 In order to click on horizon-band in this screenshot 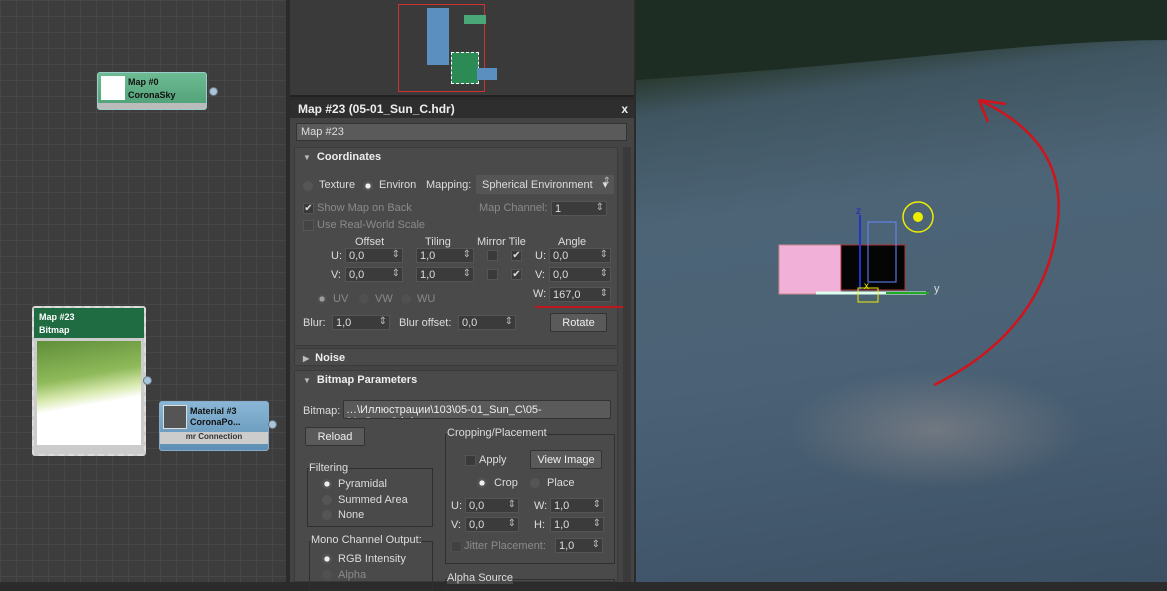, I will do `click(901, 40)`.